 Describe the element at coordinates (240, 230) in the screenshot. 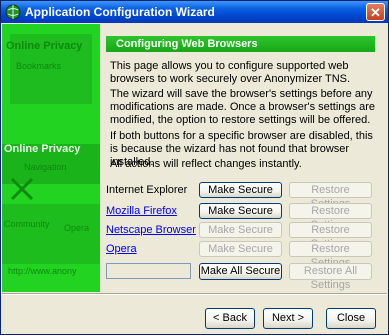

I see `make-secure-netscape-button: Make Secure` at that location.